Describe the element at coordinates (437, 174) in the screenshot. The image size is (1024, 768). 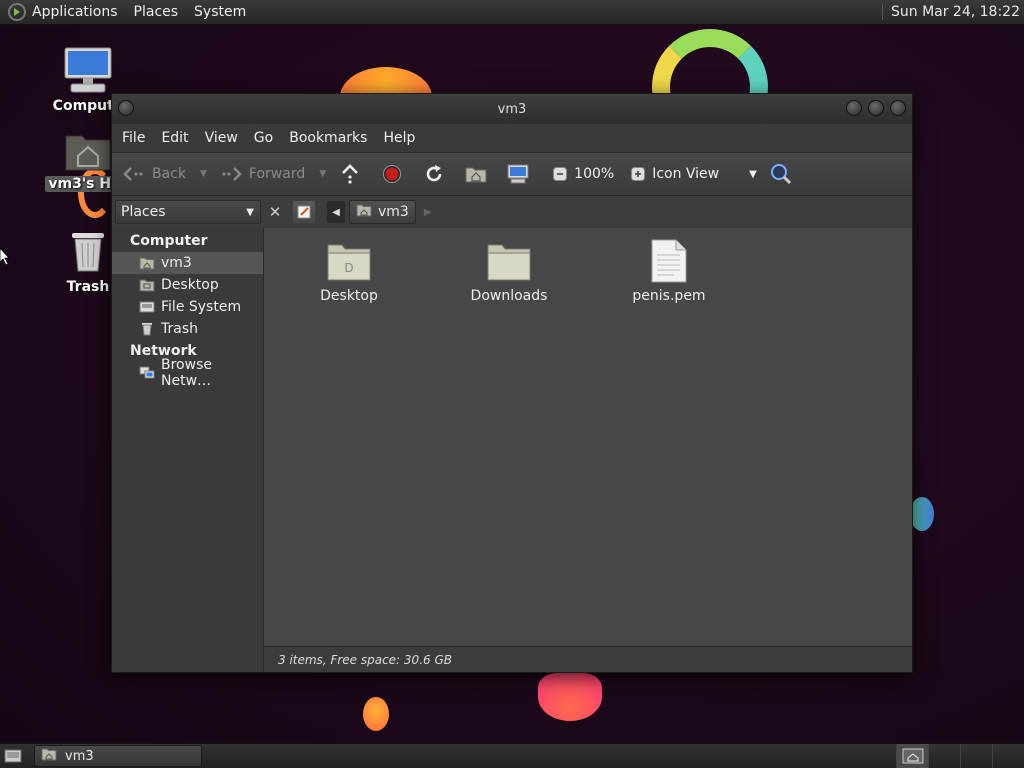
I see `reload-button` at that location.